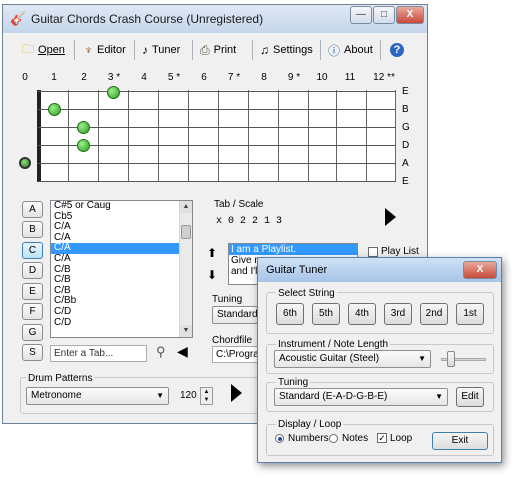 The width and height of the screenshot is (520, 479). What do you see at coordinates (188, 395) in the screenshot?
I see `tempo-value: 120` at bounding box center [188, 395].